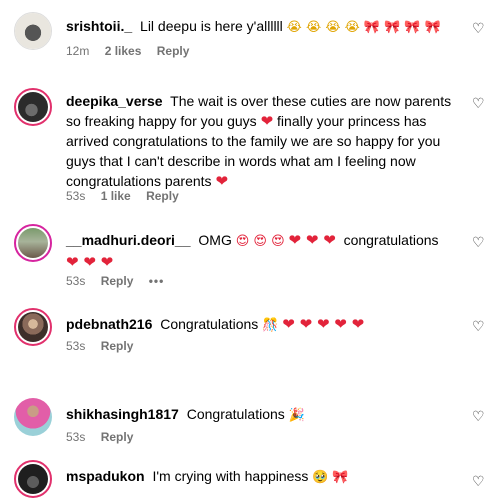 Image resolution: width=500 pixels, height=500 pixels. Describe the element at coordinates (105, 476) in the screenshot. I see `comment-username: mspadukon` at that location.